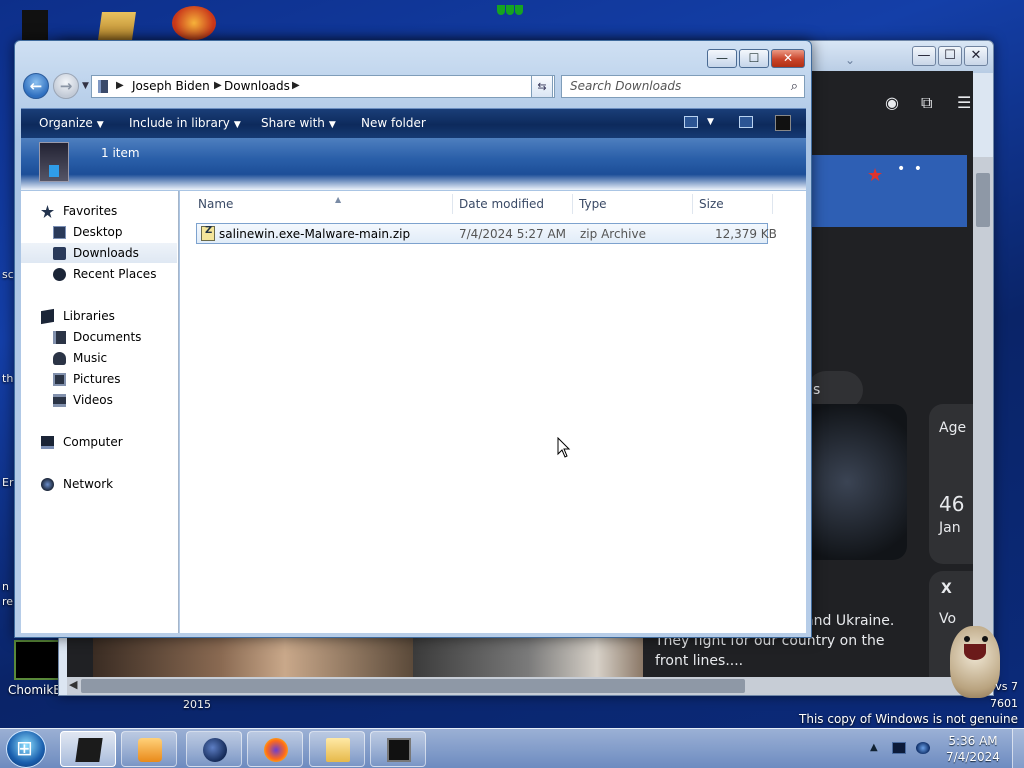  Describe the element at coordinates (88, 749) in the screenshot. I see `taskbar-explorer-button` at that location.